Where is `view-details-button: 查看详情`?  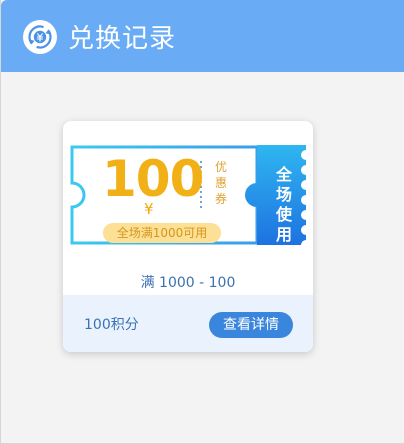
view-details-button: 查看详情 is located at coordinates (251, 325).